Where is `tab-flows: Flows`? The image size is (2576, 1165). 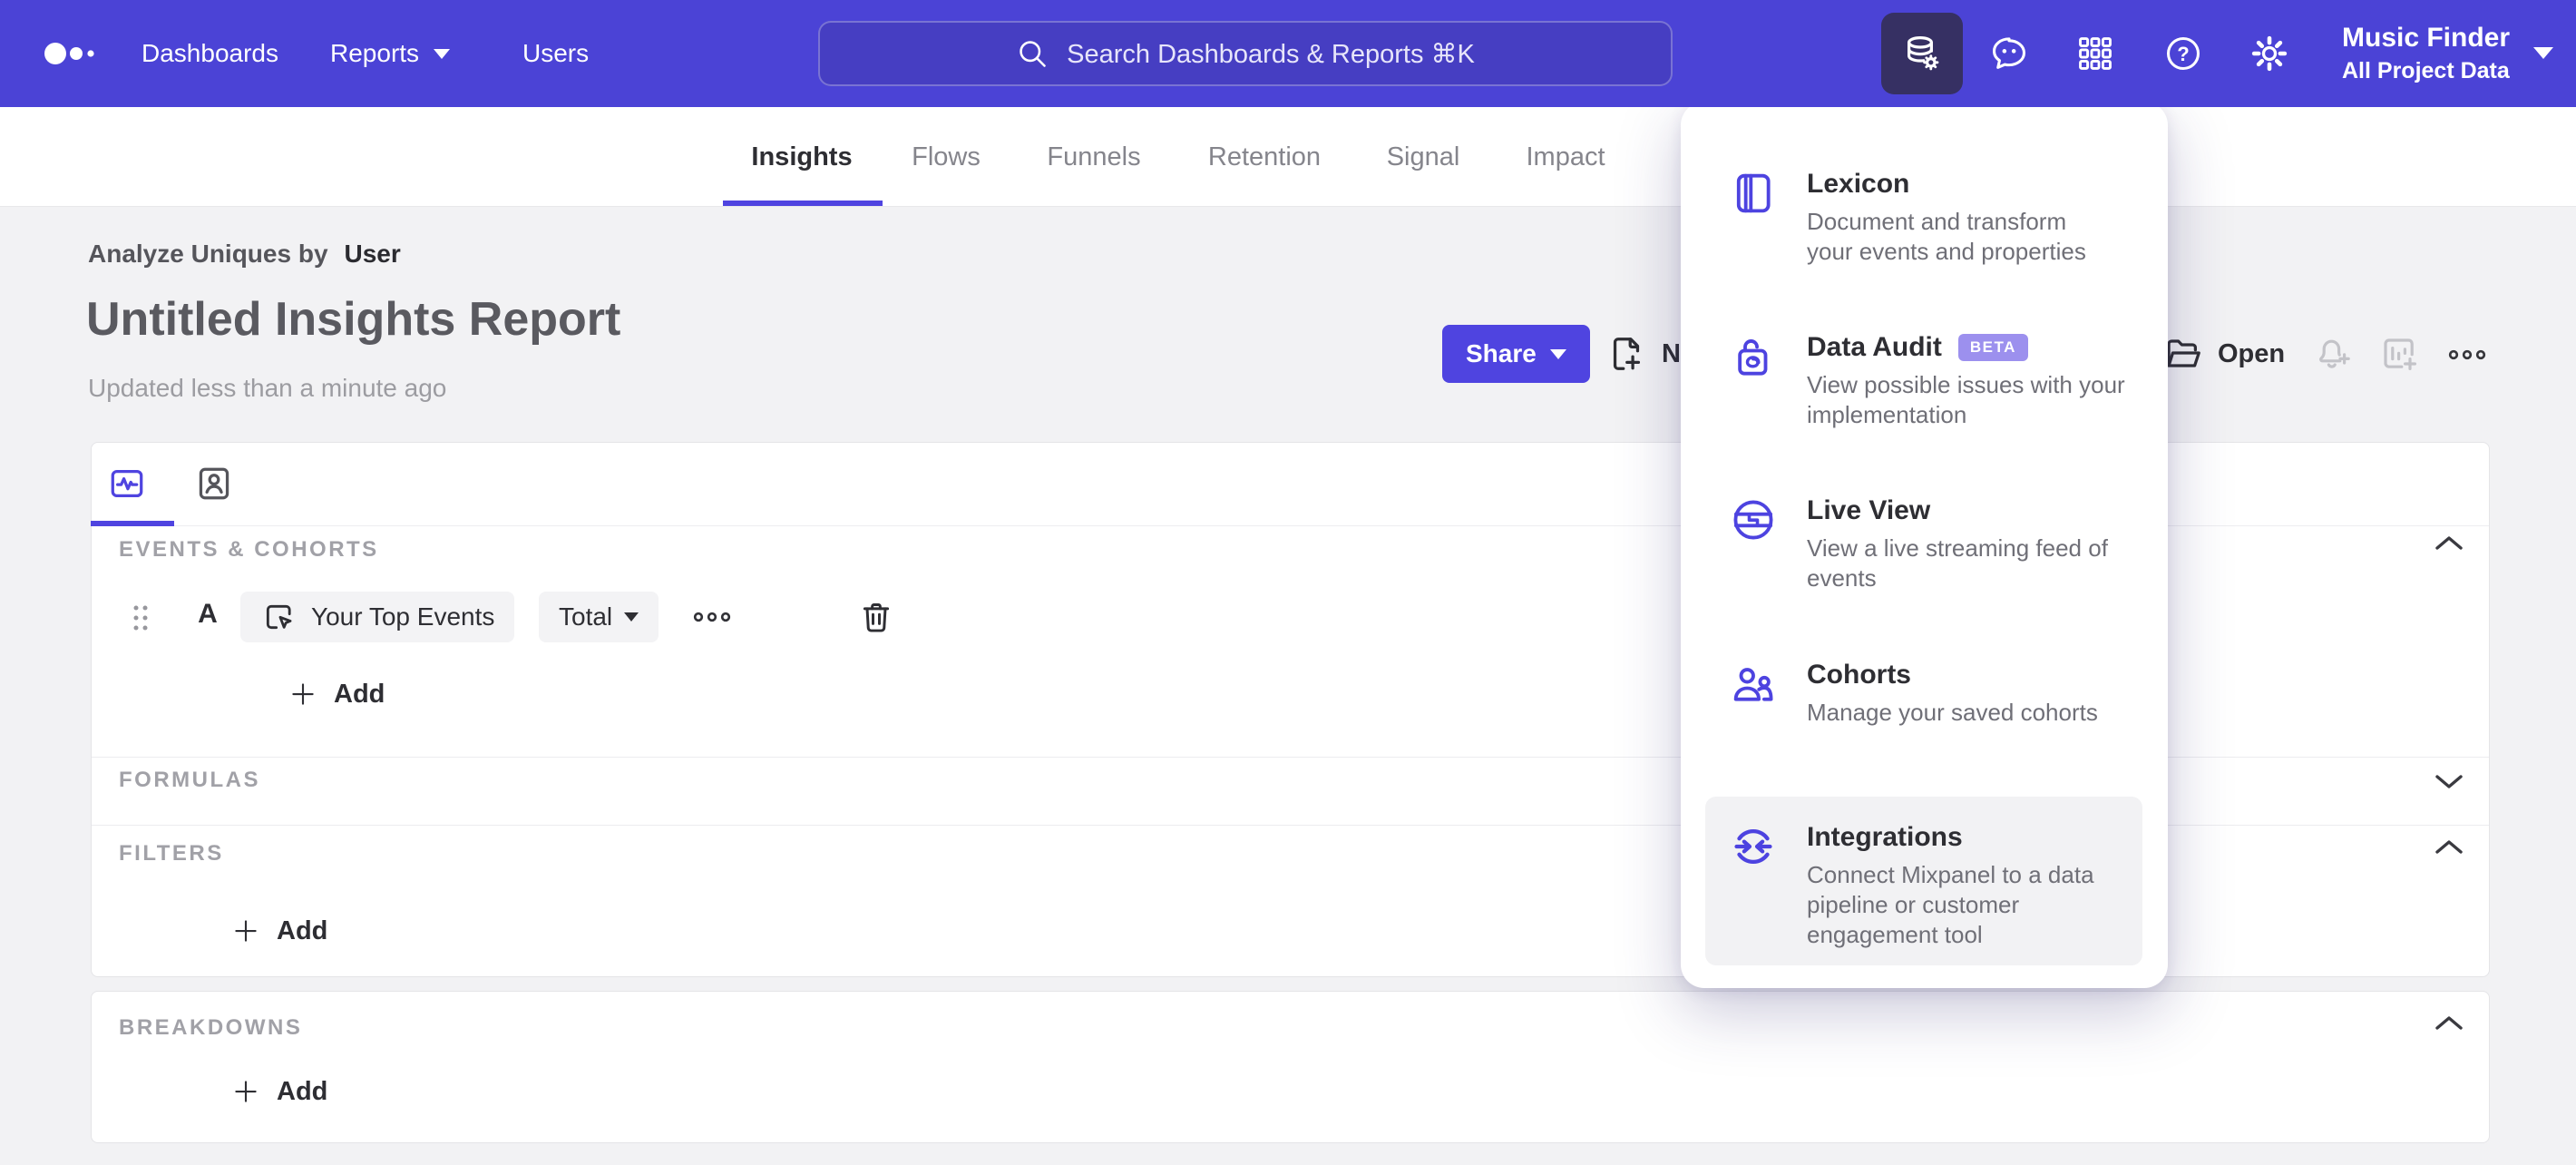 tab-flows: Flows is located at coordinates (946, 157).